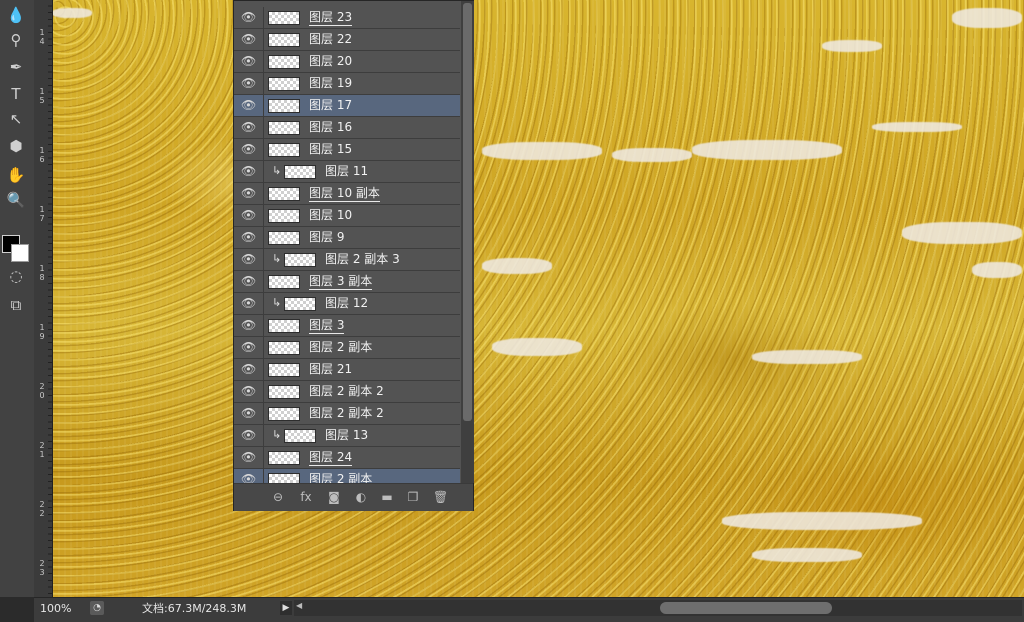  I want to click on layer-name: 图层 15, so click(330, 149).